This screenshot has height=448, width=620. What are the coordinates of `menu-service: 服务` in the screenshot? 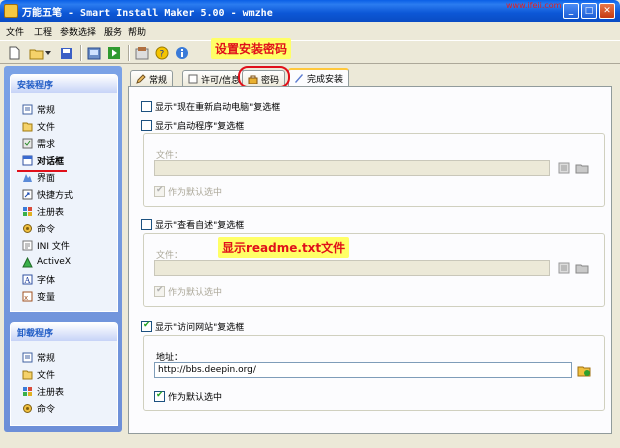 It's located at (113, 31).